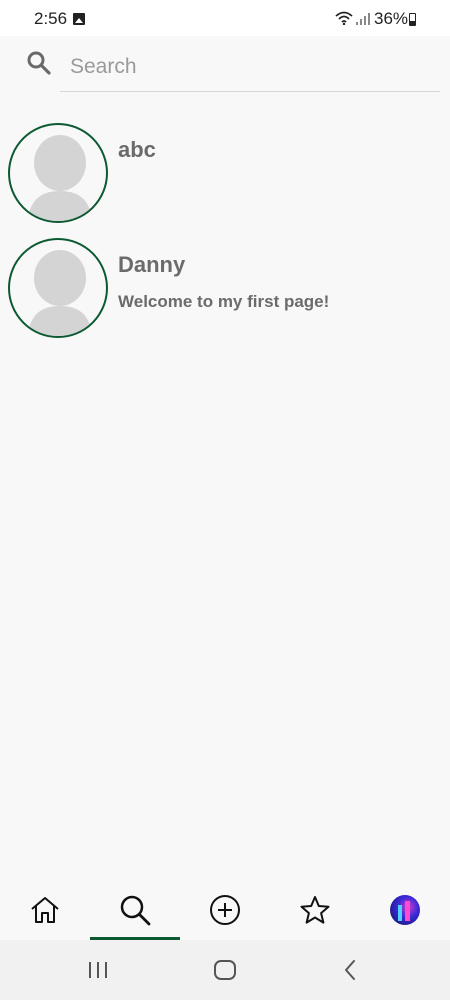  I want to click on status-bar: 2:56 36%, so click(225, 18).